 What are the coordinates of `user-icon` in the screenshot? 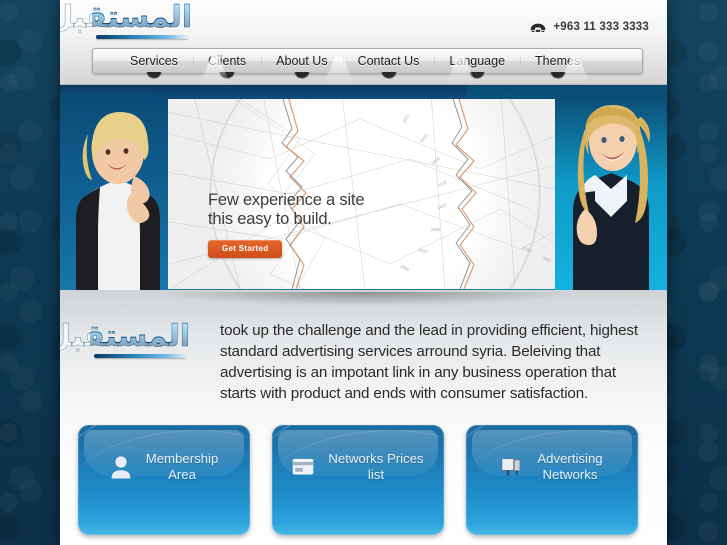 It's located at (121, 467).